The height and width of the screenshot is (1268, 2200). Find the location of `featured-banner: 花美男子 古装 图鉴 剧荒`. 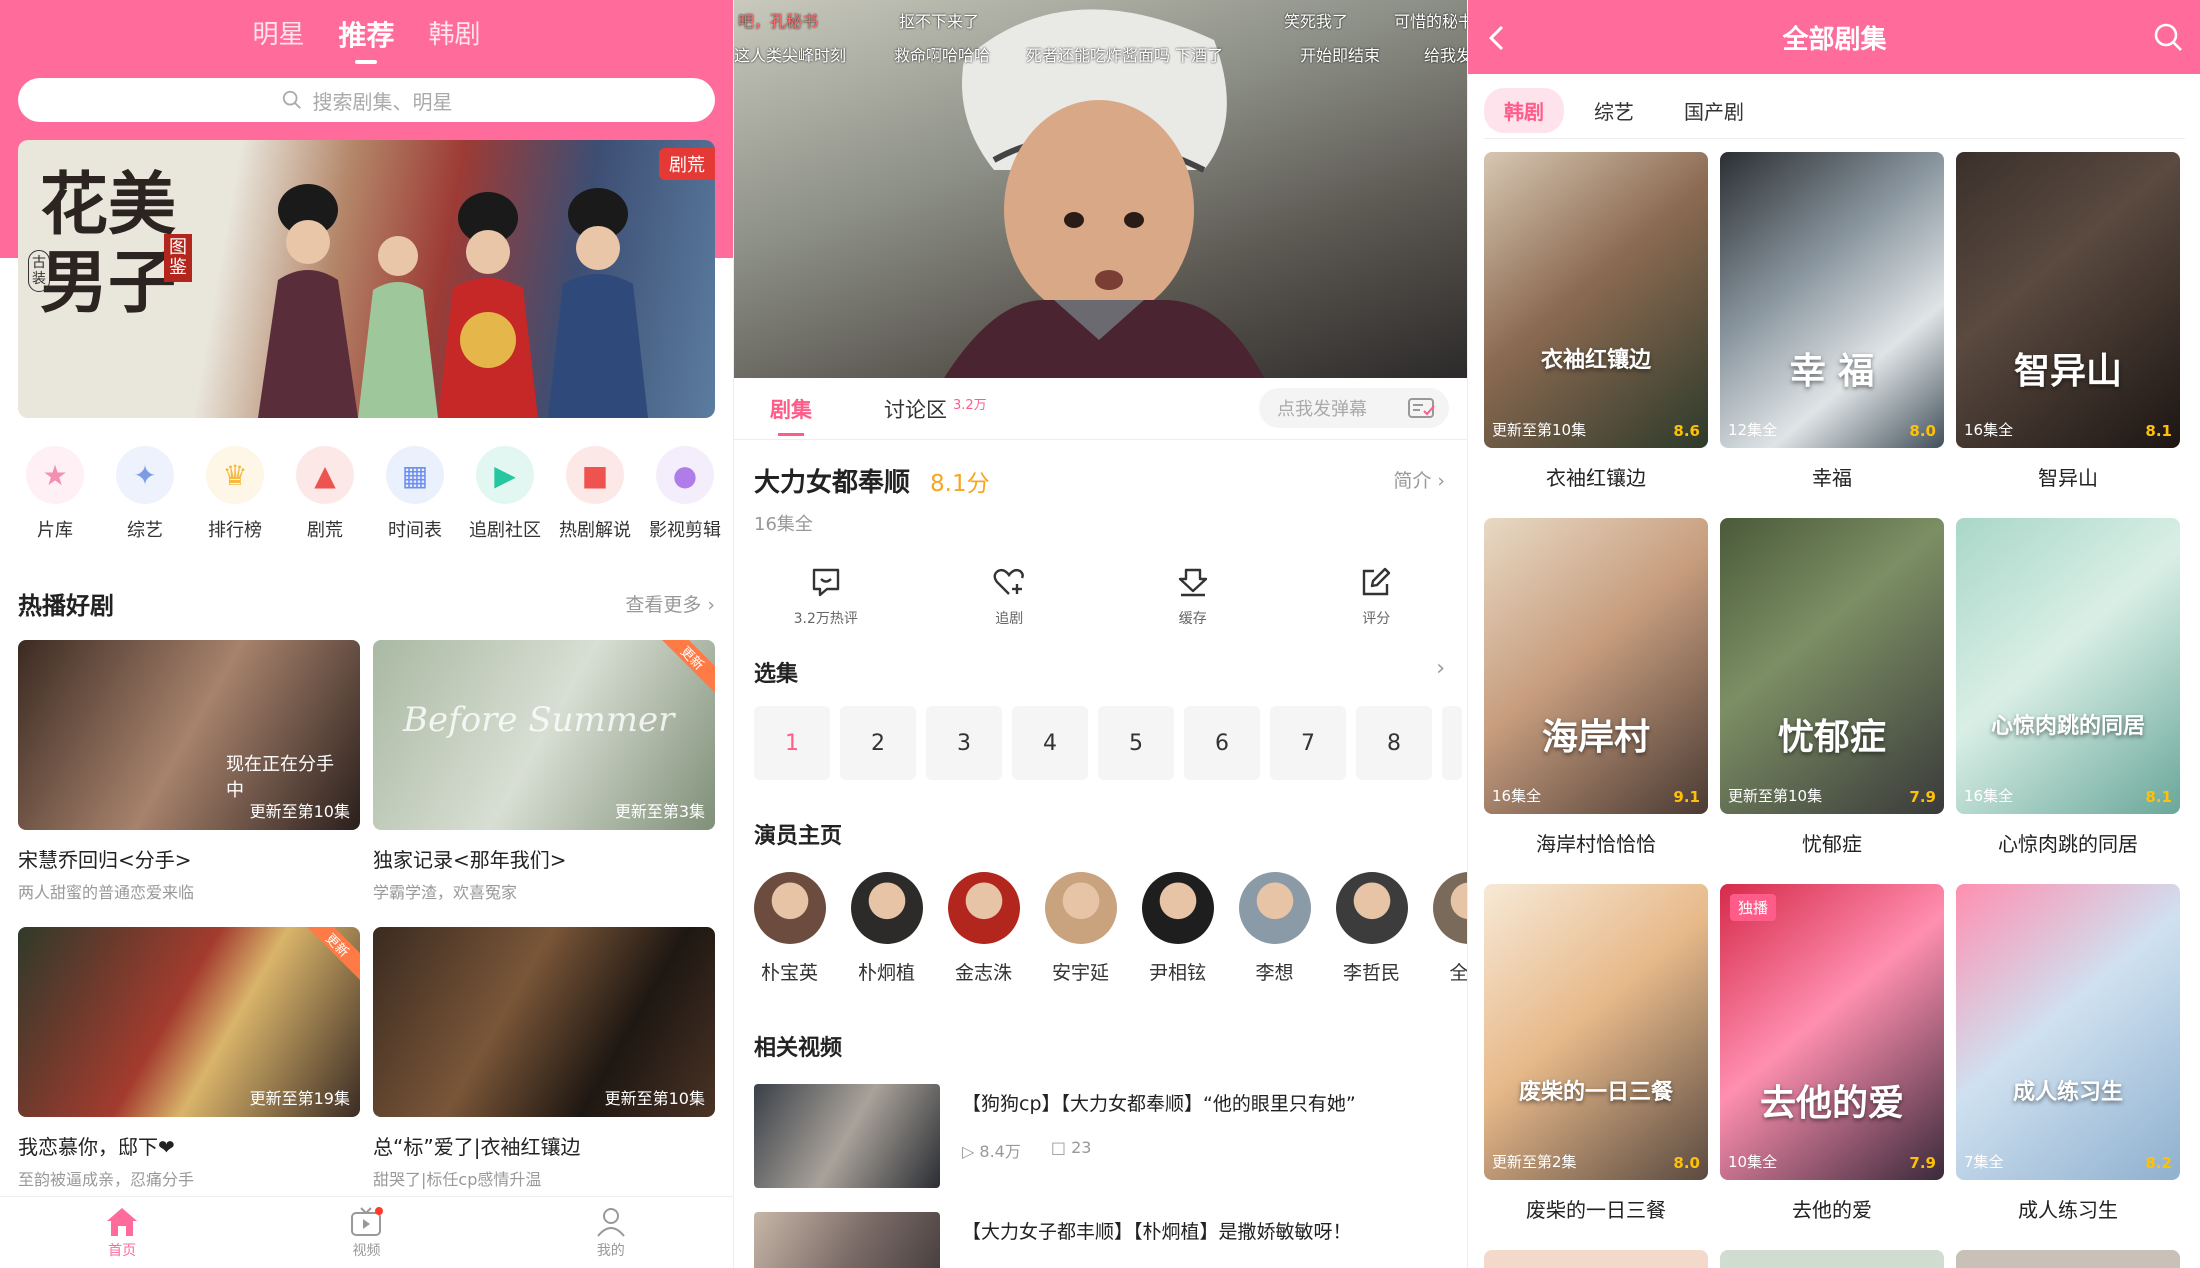

featured-banner: 花美男子 古装 图鉴 剧荒 is located at coordinates (366, 279).